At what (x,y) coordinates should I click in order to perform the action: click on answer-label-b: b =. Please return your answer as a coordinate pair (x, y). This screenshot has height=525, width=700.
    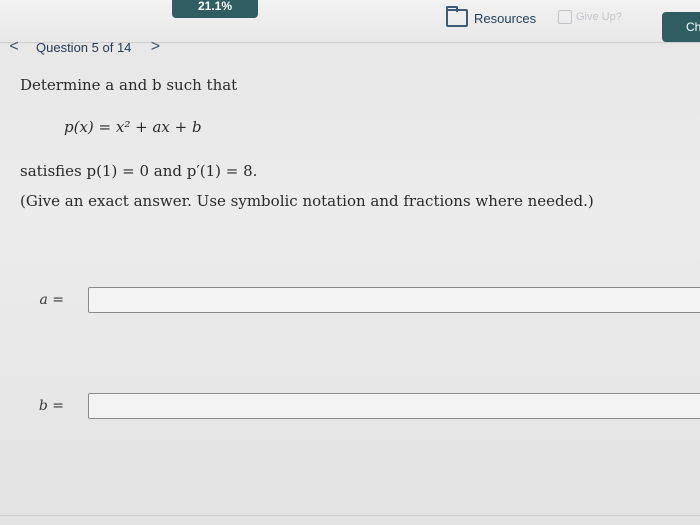
    Looking at the image, I should click on (51, 406).